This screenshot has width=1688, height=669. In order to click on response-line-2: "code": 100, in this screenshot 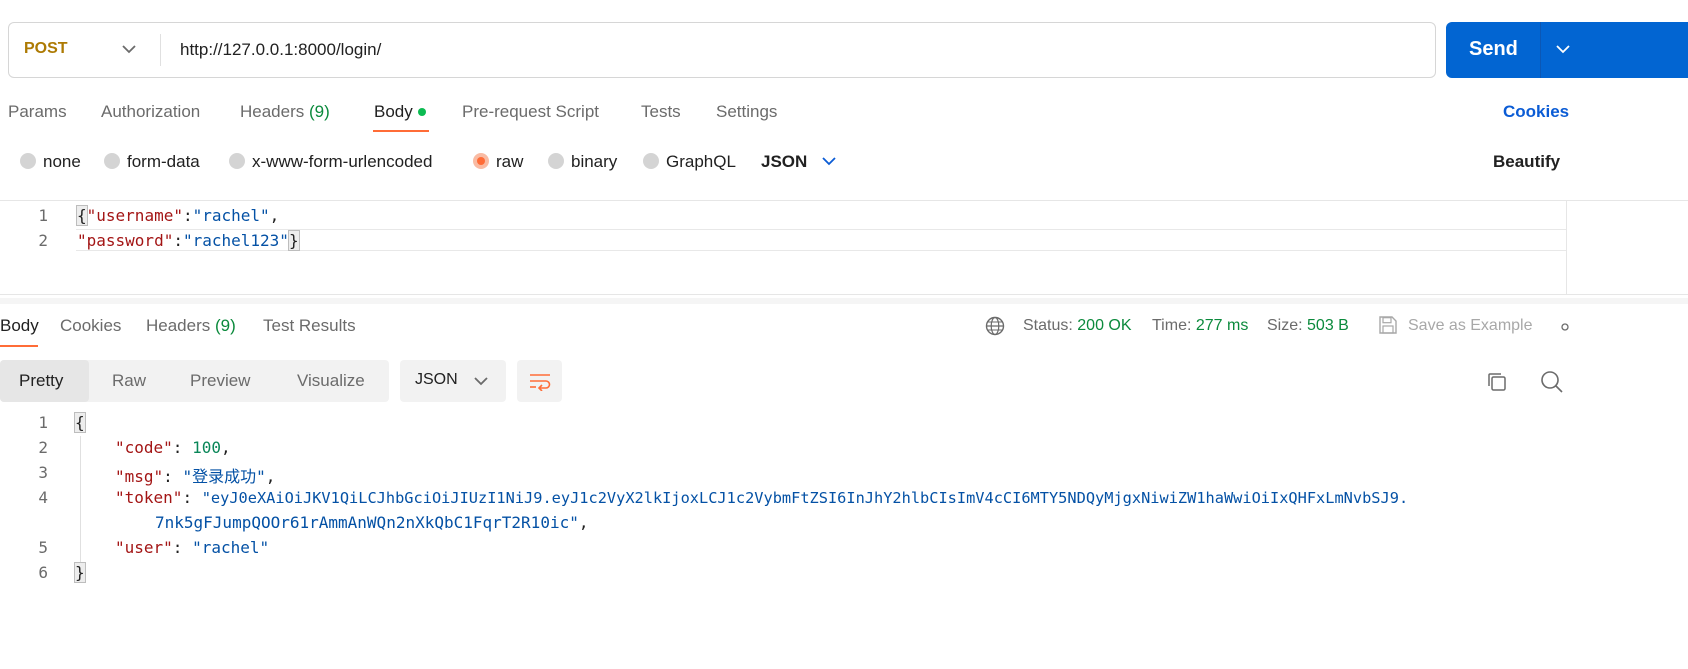, I will do `click(173, 447)`.